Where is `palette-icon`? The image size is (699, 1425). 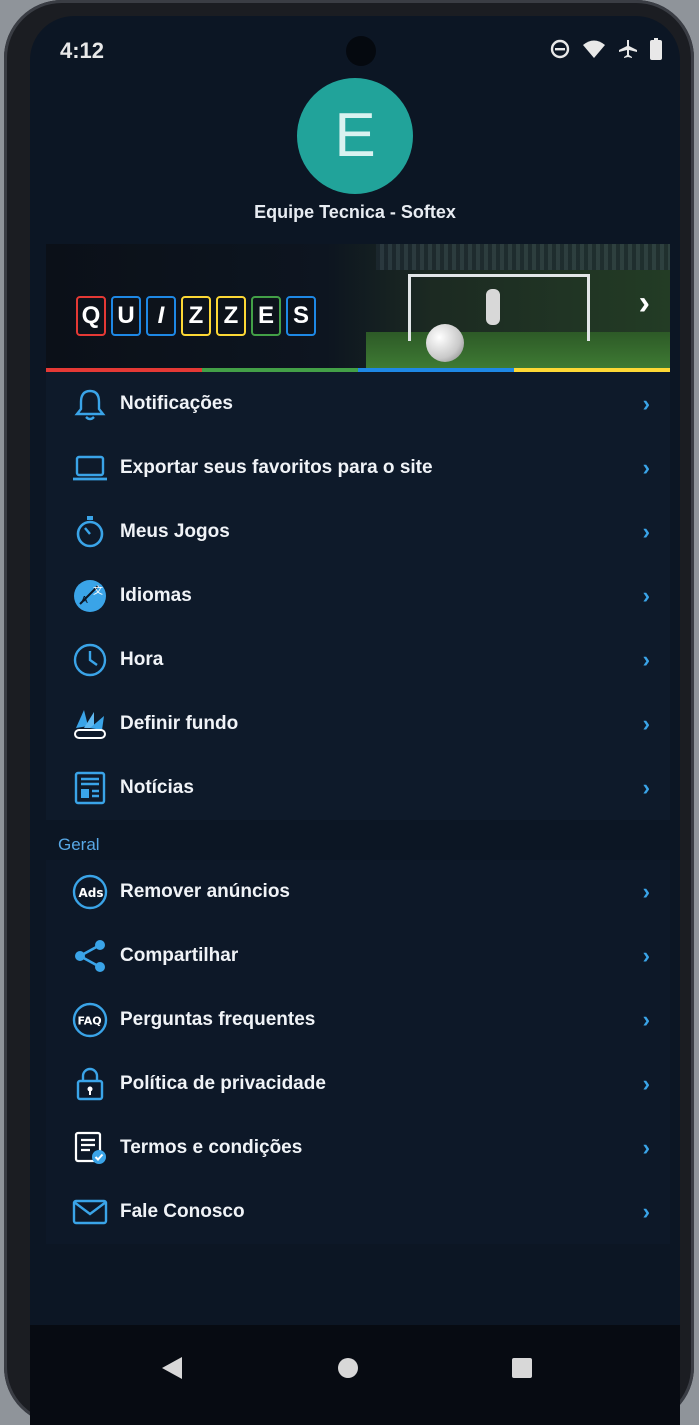
palette-icon is located at coordinates (90, 724).